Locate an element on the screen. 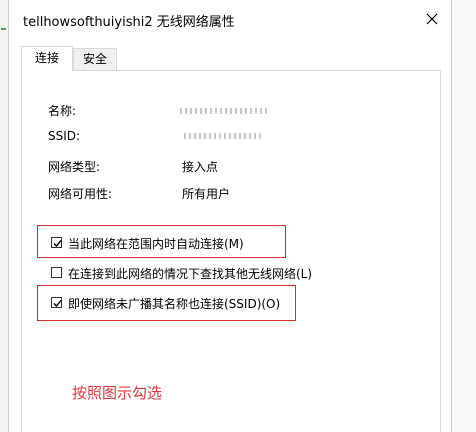 The height and width of the screenshot is (432, 476). checkbox-look-for-other-networks is located at coordinates (56, 272).